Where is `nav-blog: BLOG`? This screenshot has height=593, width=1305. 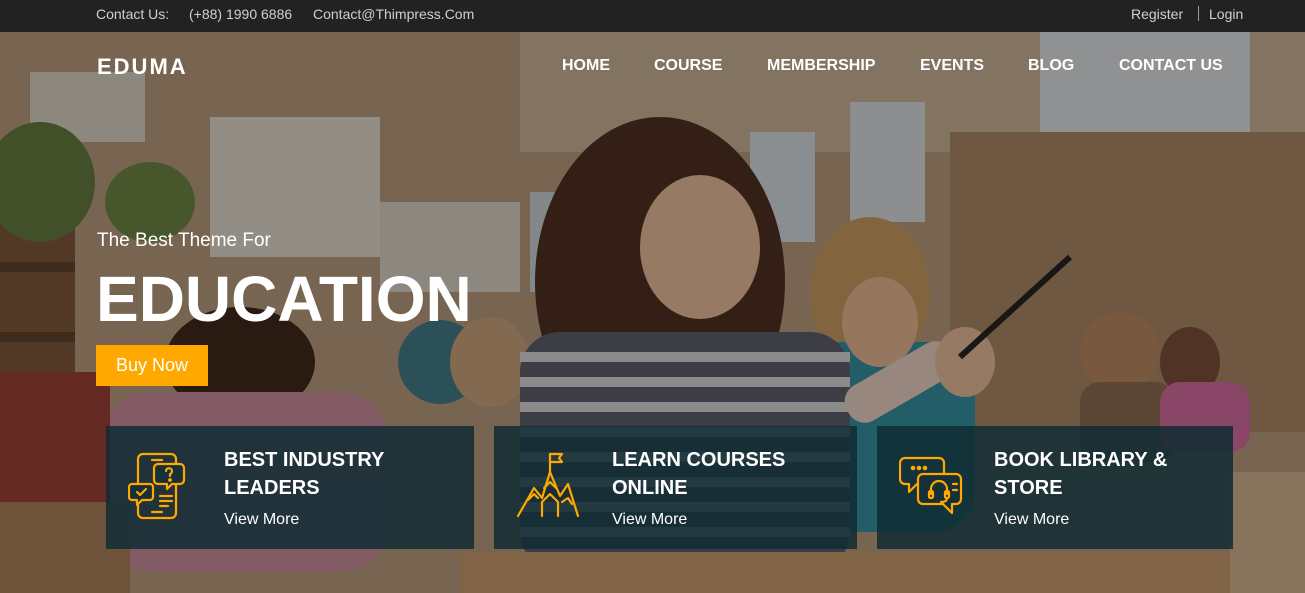 nav-blog: BLOG is located at coordinates (1051, 66).